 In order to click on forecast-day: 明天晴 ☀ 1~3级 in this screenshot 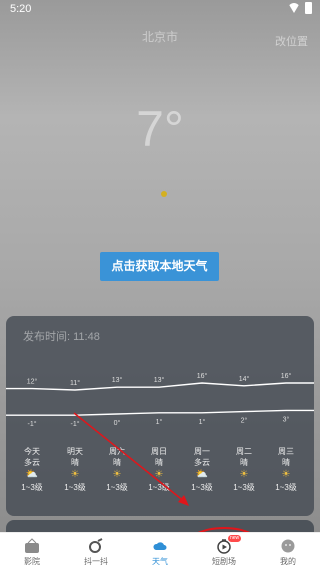, I will do `click(75, 470)`.